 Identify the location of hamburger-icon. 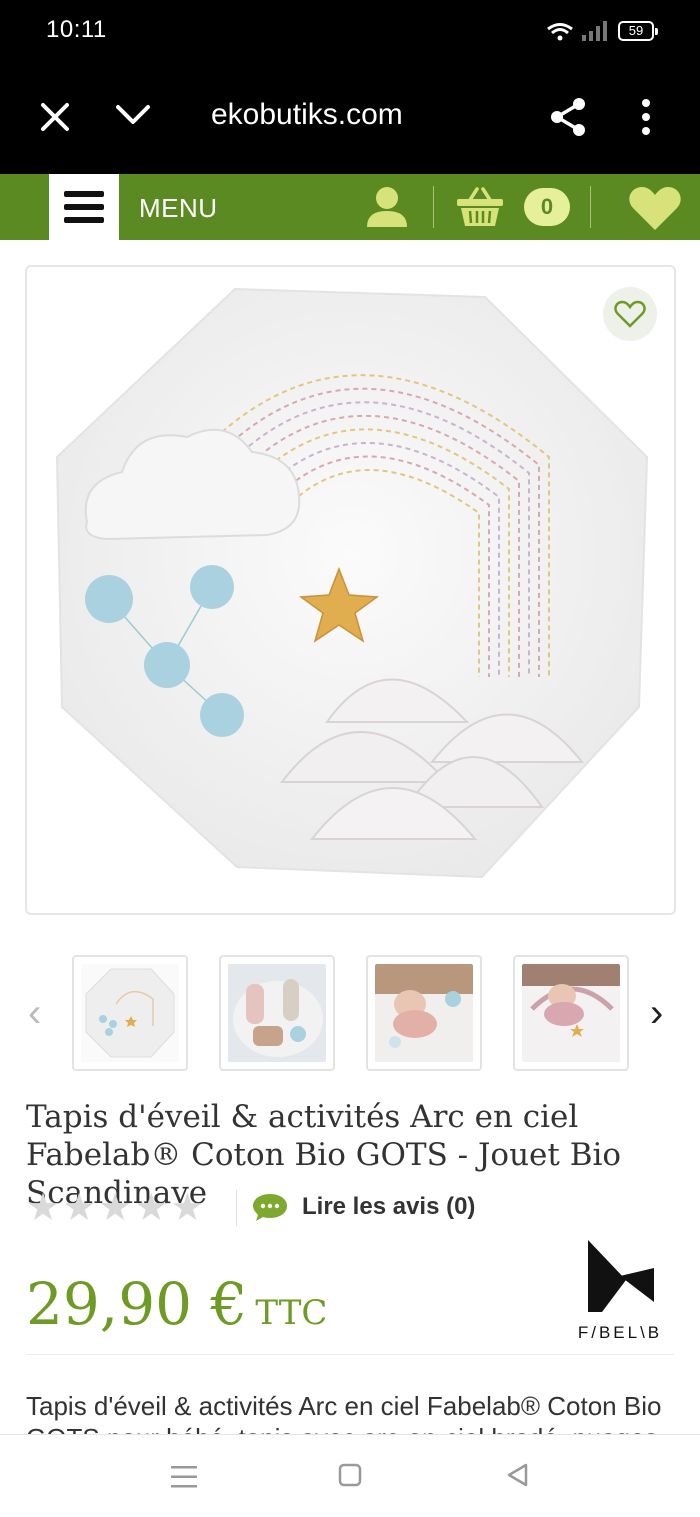
(84, 207).